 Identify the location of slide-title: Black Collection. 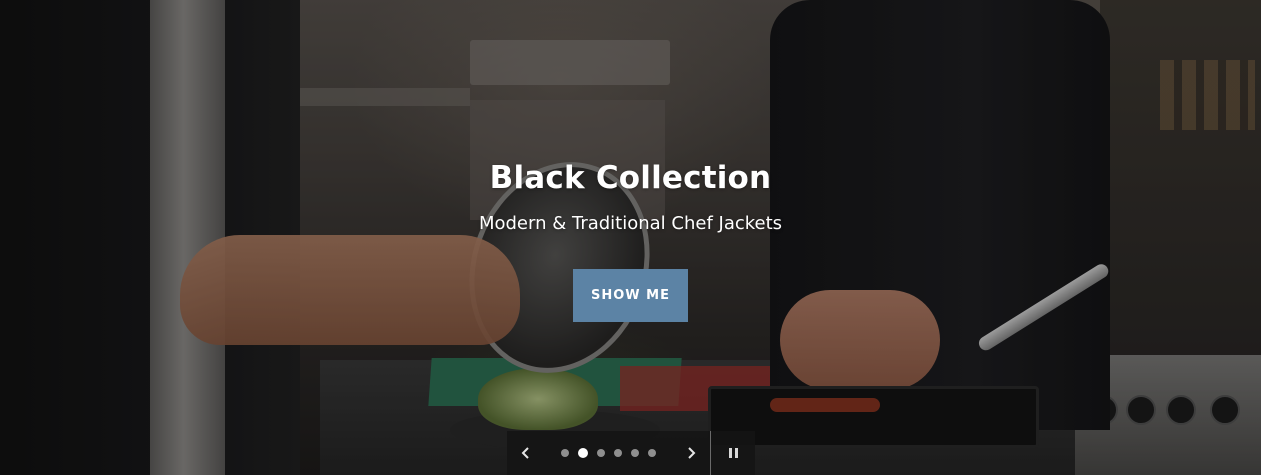
(630, 178).